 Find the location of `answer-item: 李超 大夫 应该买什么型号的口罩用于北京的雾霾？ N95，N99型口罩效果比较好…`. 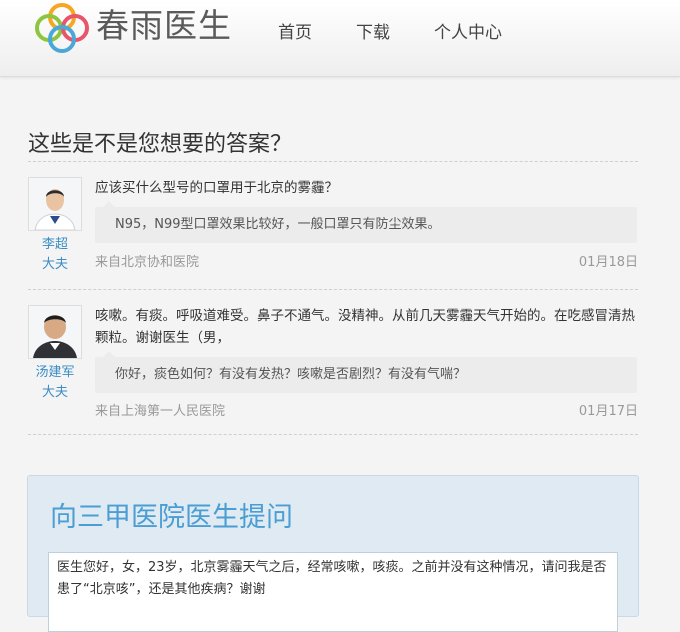

answer-item: 李超 大夫 应该买什么型号的口罩用于北京的雾霾？ N95，N99型口罩效果比较好… is located at coordinates (333, 227).